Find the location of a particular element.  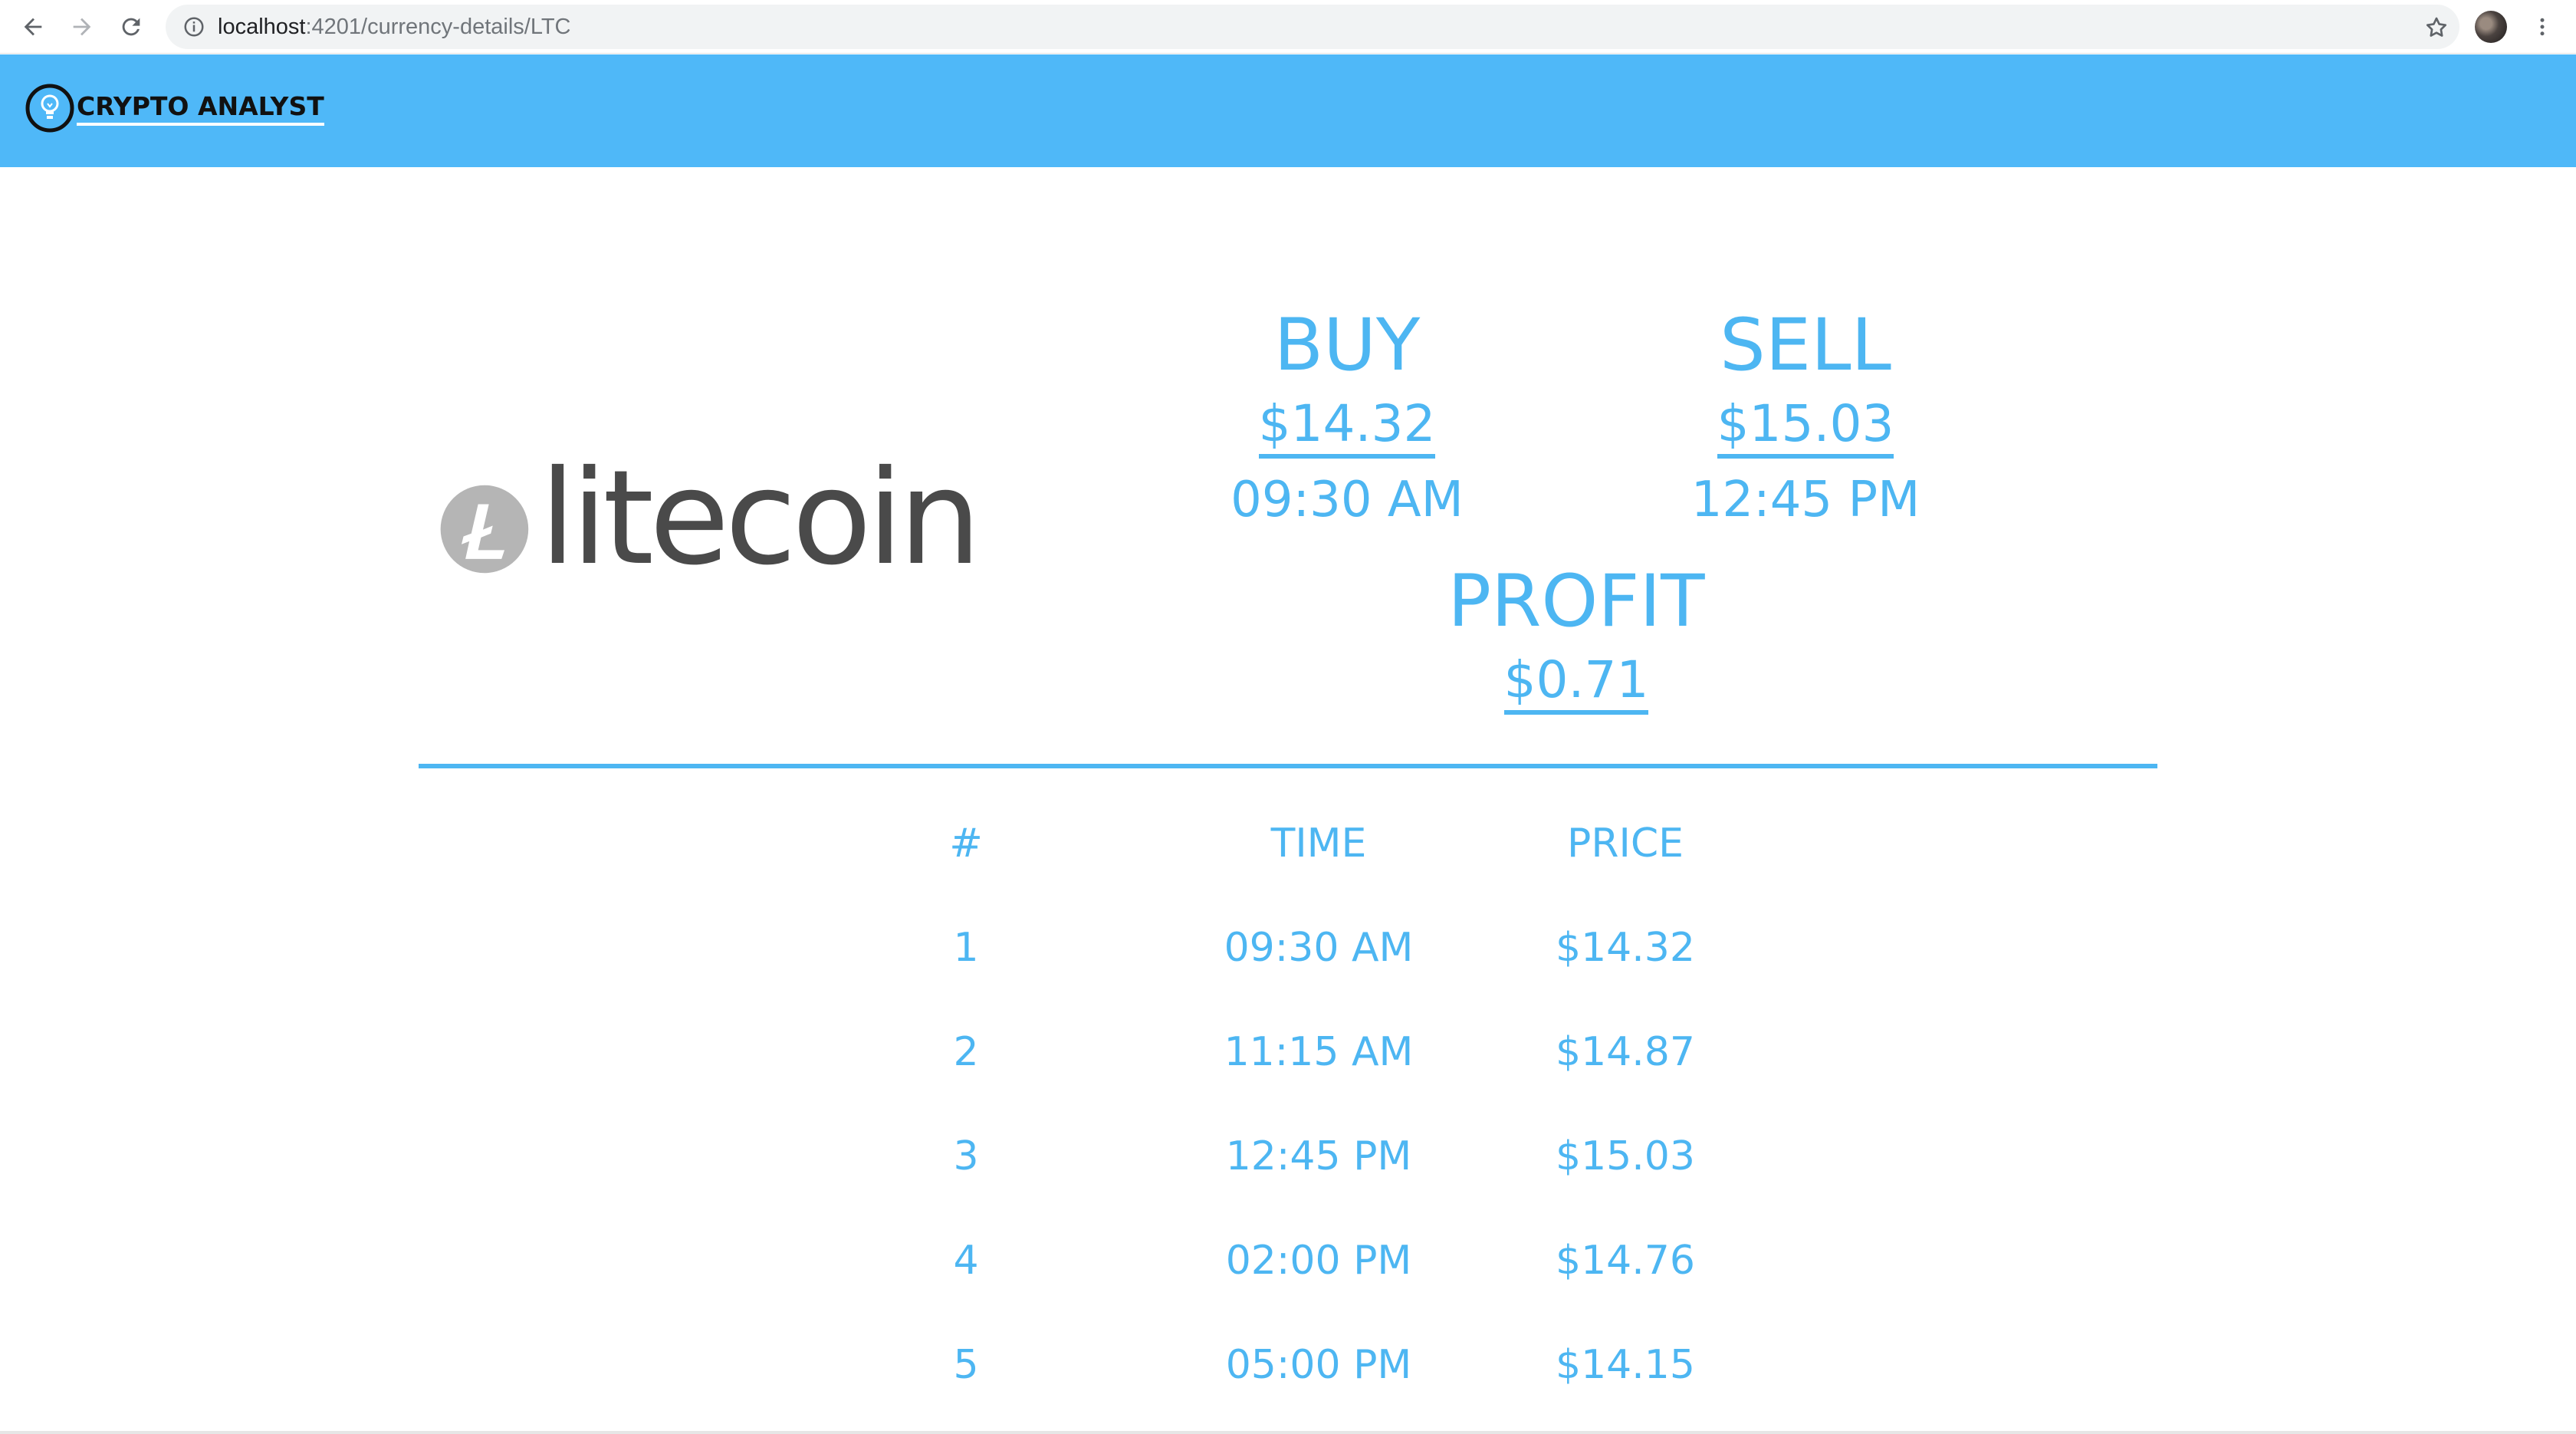

buy-panel: BUY $14.32 09:30 AM is located at coordinates (1347, 417).